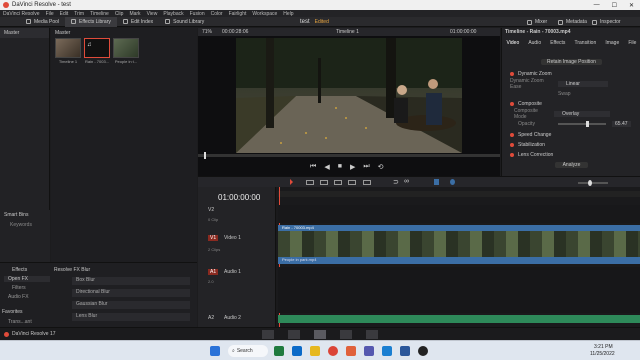 This screenshot has height=360, width=640. Describe the element at coordinates (347, 32) in the screenshot. I see `timeline-name: Timeline 1` at that location.